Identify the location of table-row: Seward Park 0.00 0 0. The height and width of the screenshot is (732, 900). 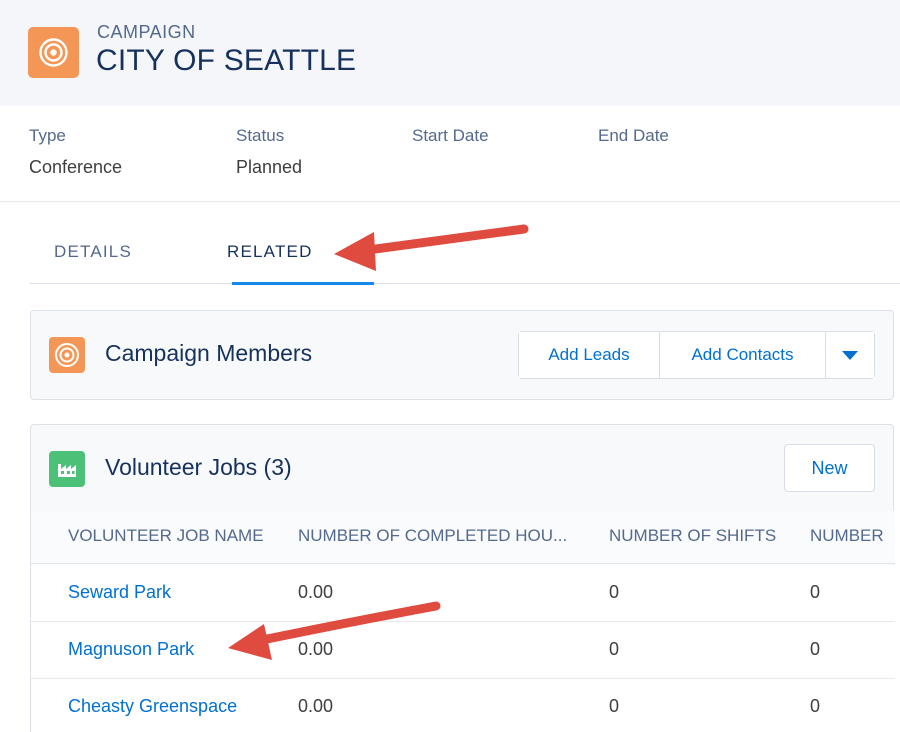
(463, 593).